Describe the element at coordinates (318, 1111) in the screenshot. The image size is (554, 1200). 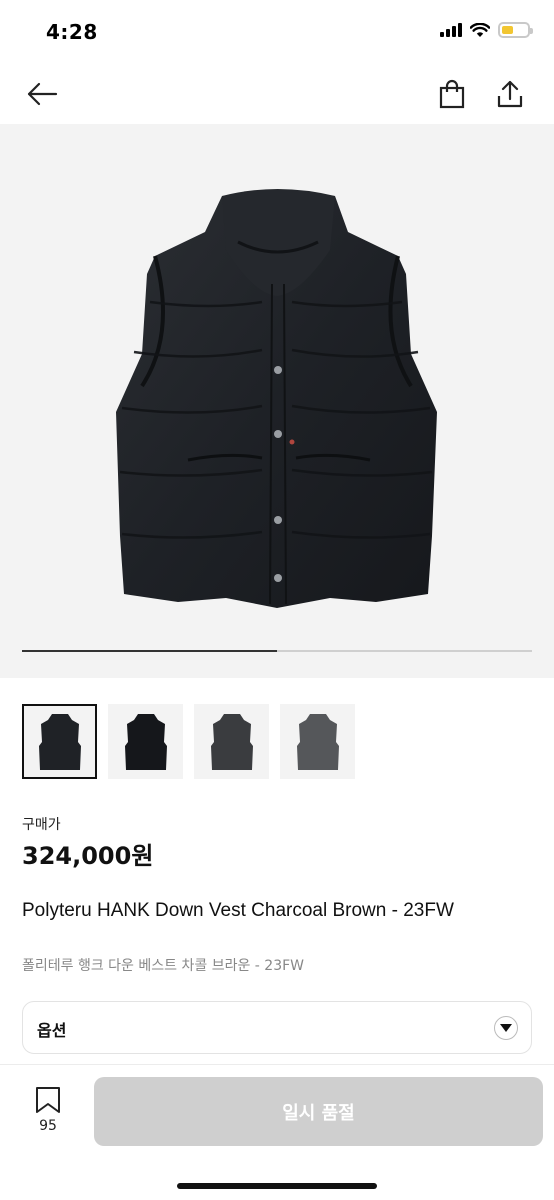
I see `sold-out-button: 일시 품절` at that location.